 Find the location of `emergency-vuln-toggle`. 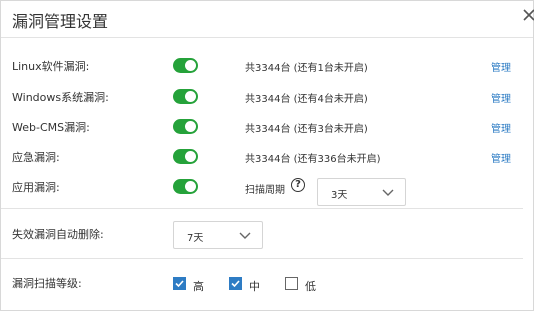

emergency-vuln-toggle is located at coordinates (185, 156).